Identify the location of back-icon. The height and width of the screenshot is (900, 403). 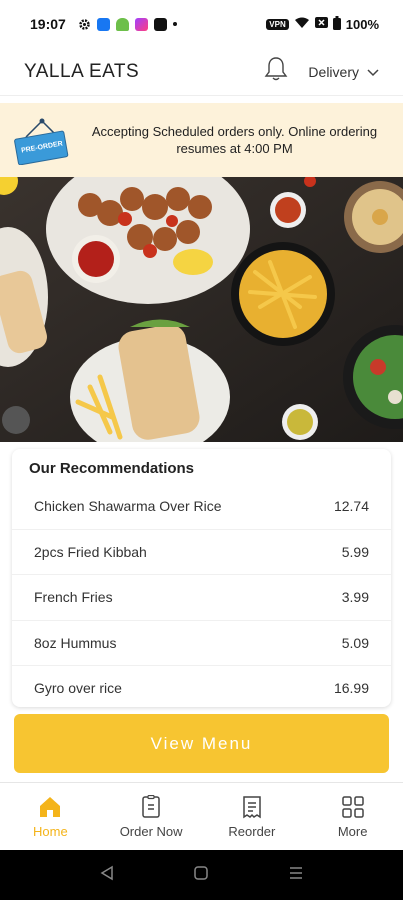
(107, 875).